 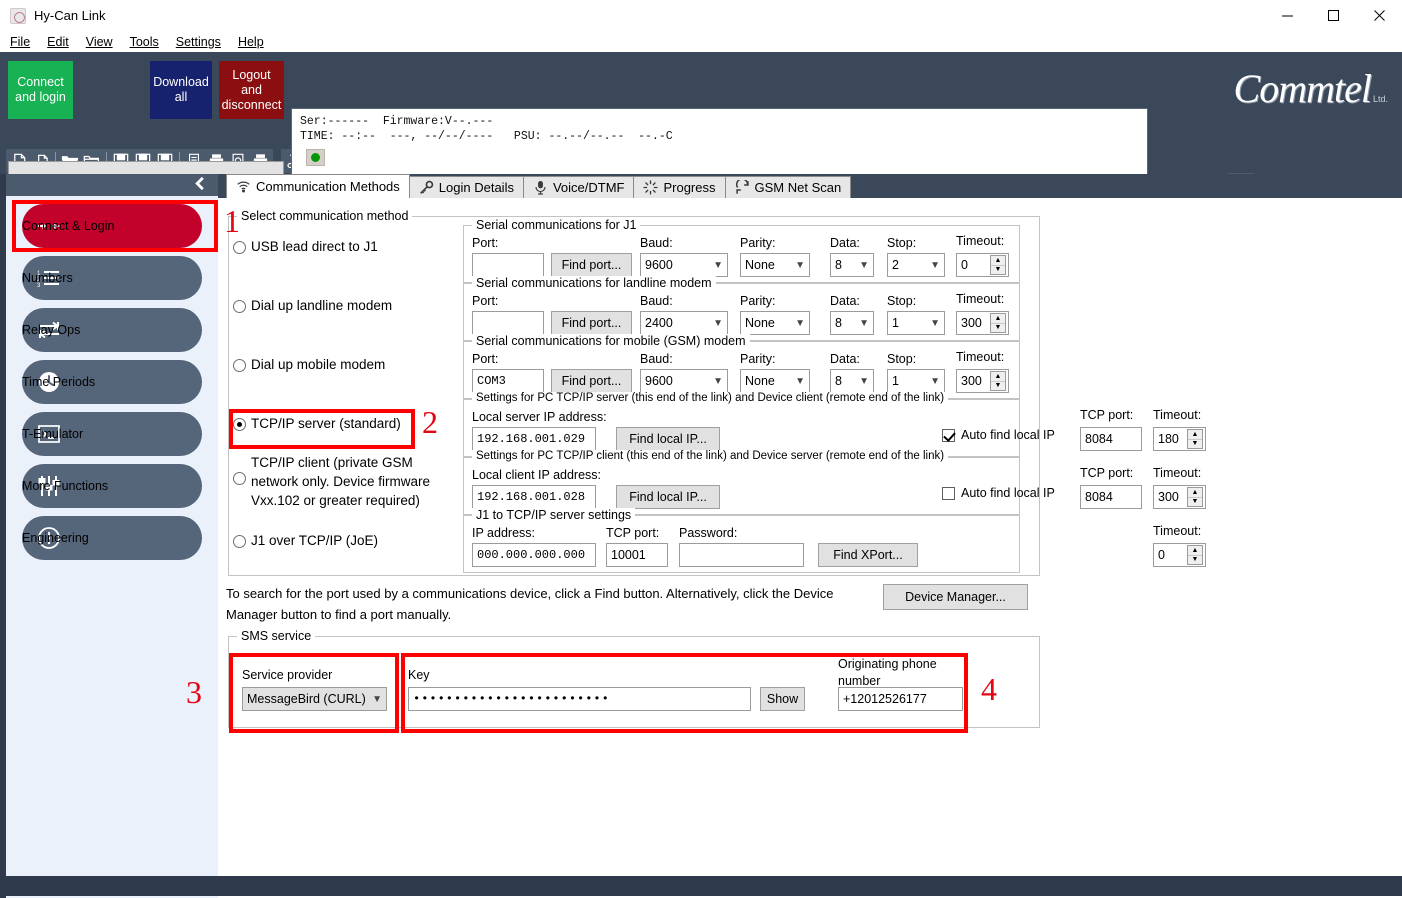 I want to click on close-button, so click(x=1379, y=15).